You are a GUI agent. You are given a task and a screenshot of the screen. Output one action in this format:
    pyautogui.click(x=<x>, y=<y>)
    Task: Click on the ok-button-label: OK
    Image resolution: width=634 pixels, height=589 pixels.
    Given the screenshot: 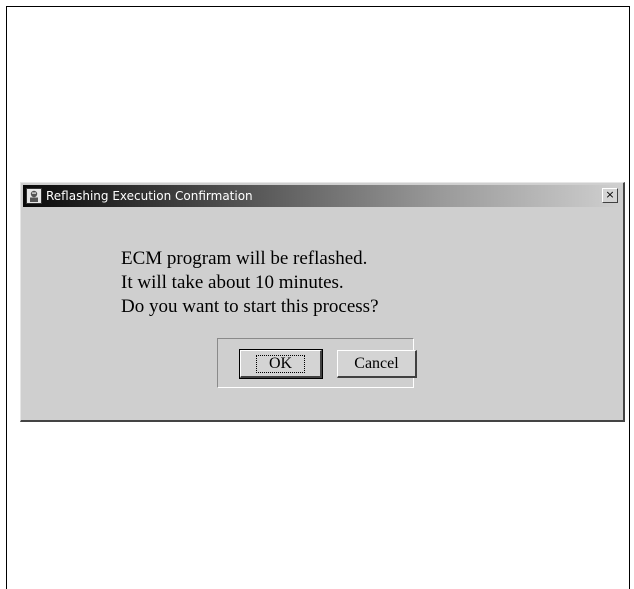 What is the action you would take?
    pyautogui.click(x=280, y=363)
    